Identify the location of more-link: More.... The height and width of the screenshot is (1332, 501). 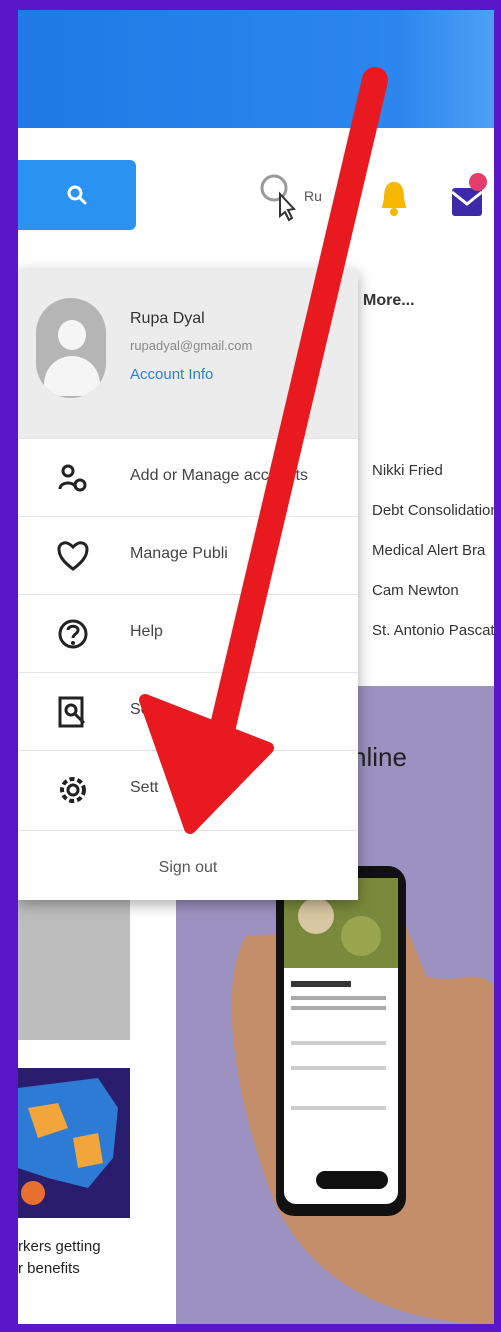
(389, 301).